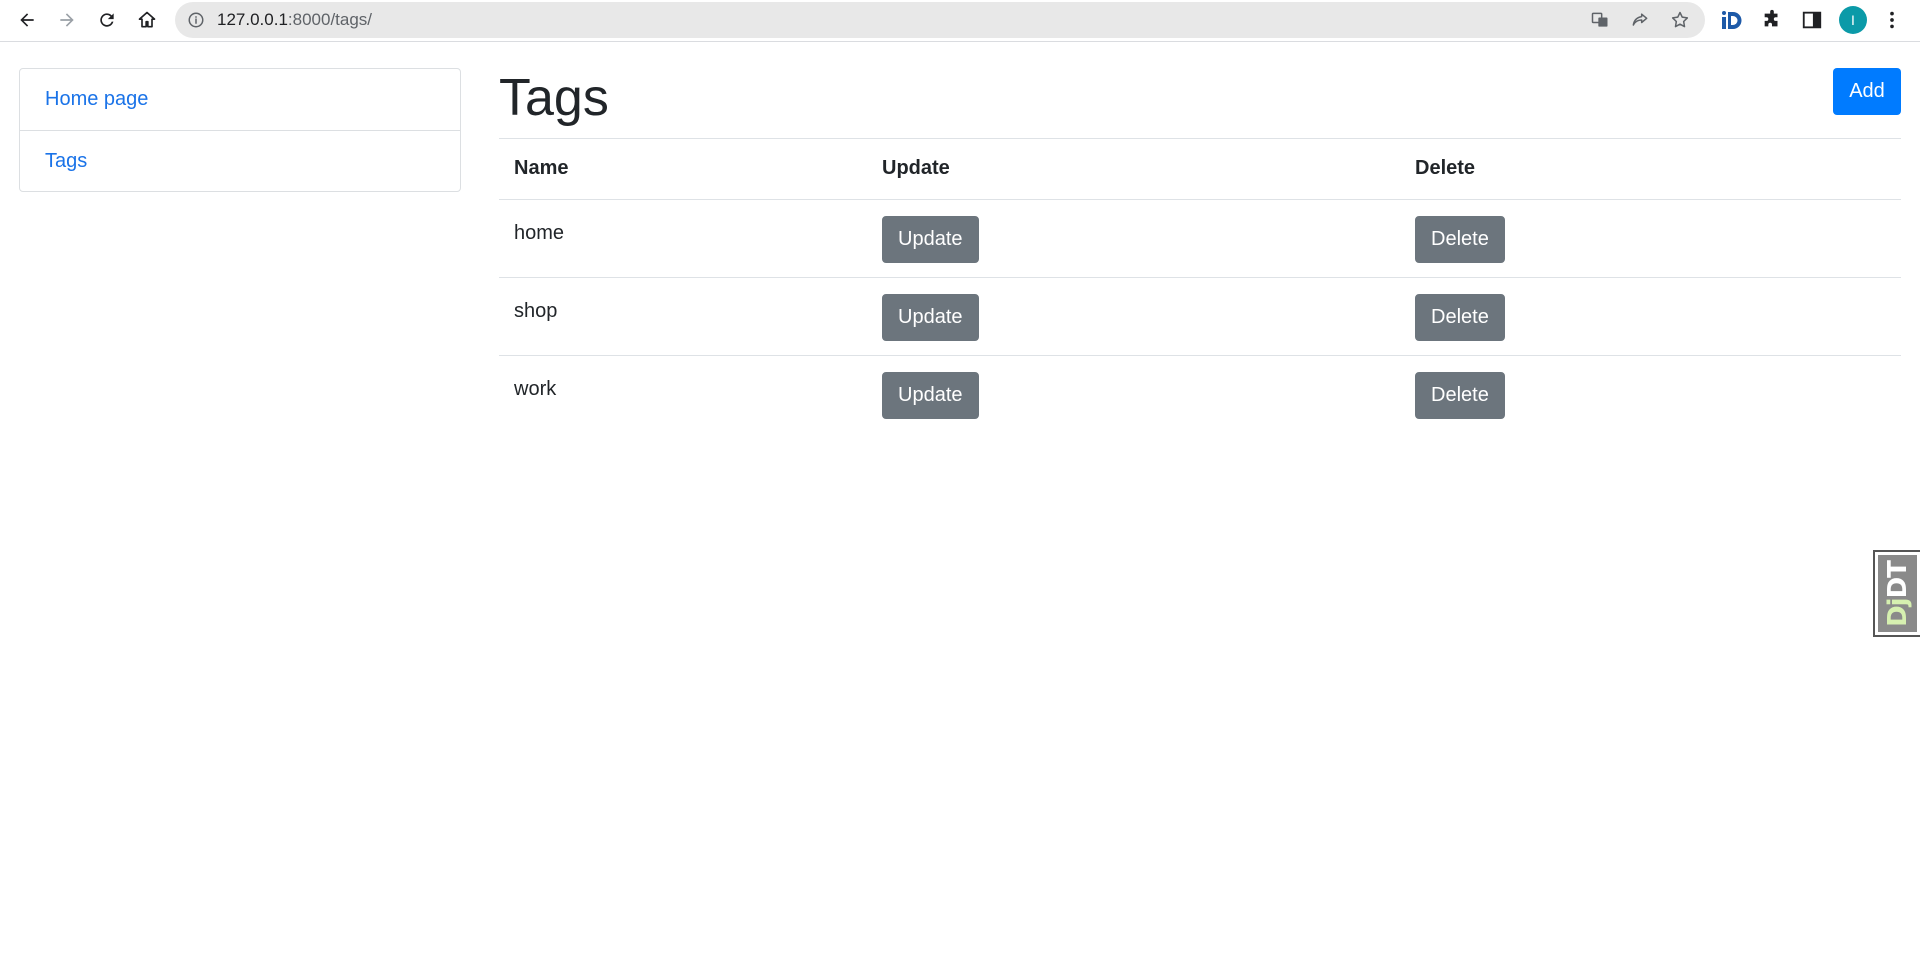 This screenshot has height=978, width=1920. What do you see at coordinates (27, 20) in the screenshot?
I see `back-icon` at bounding box center [27, 20].